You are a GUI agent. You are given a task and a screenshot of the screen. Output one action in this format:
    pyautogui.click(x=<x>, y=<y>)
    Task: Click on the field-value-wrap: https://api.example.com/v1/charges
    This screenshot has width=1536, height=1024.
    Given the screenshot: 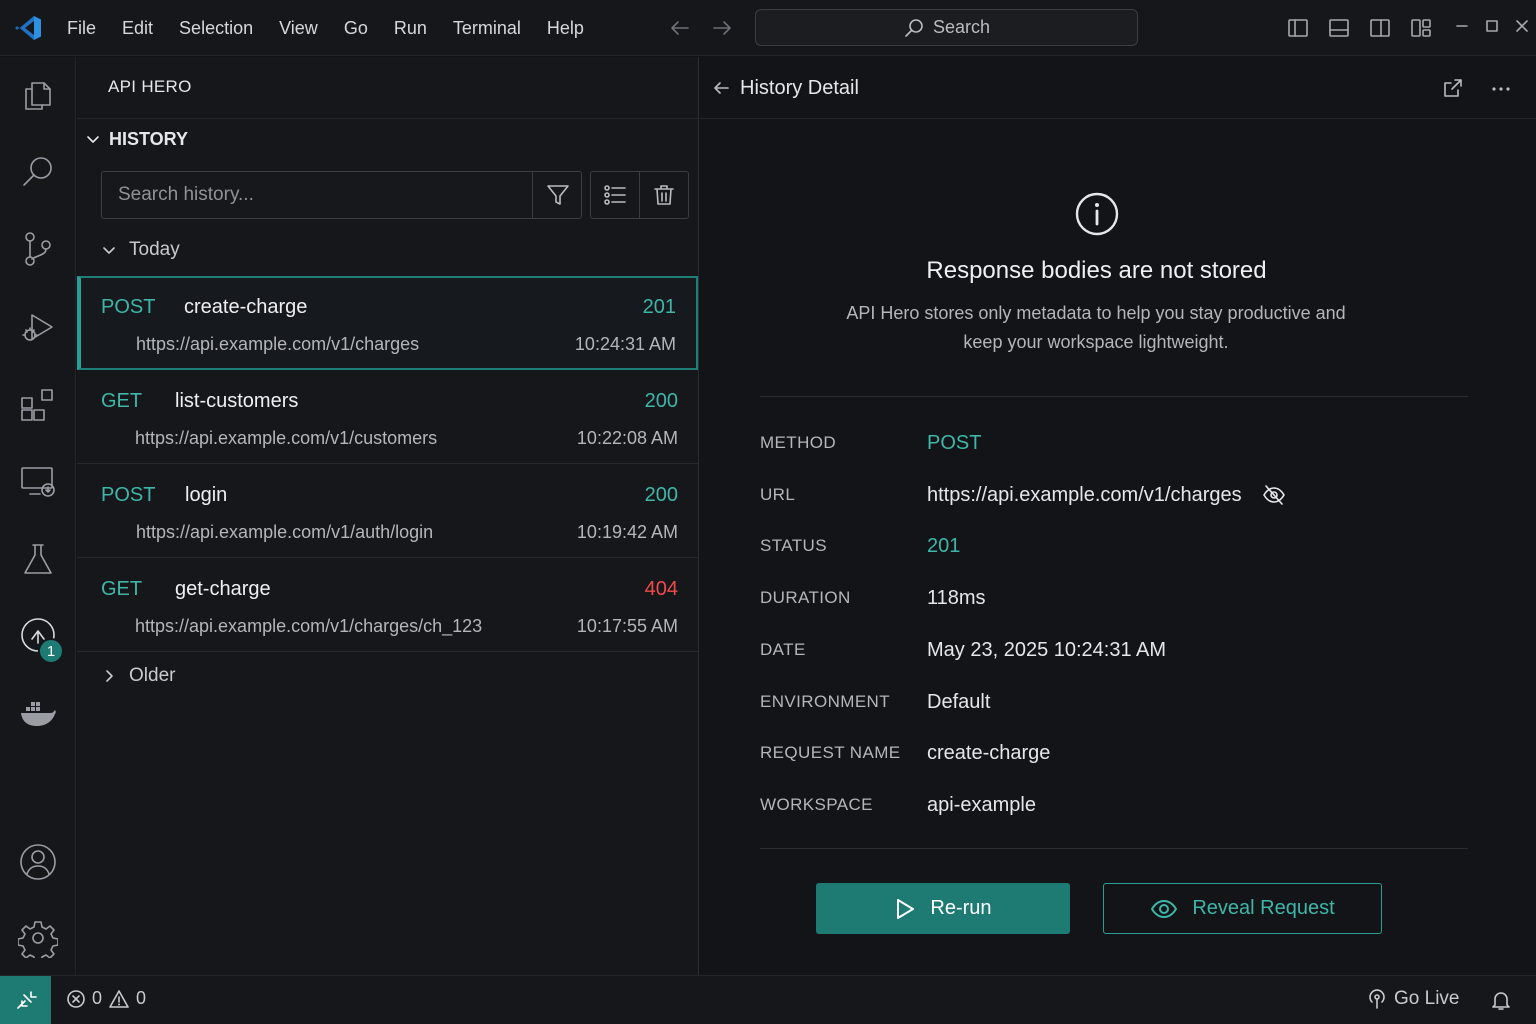 What is the action you would take?
    pyautogui.click(x=1106, y=495)
    